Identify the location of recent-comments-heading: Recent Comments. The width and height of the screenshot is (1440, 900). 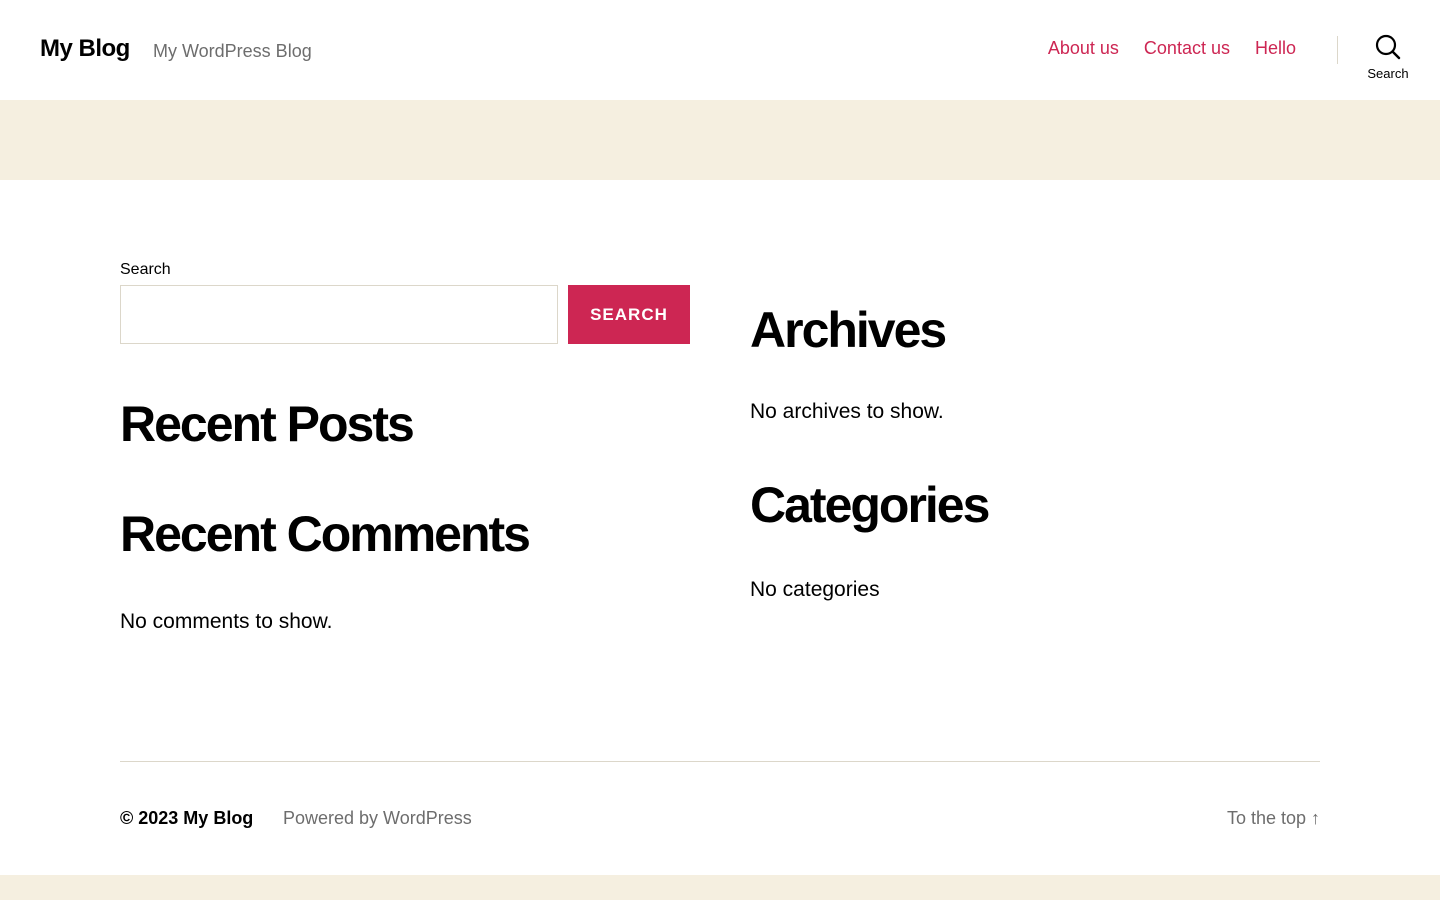
(325, 534).